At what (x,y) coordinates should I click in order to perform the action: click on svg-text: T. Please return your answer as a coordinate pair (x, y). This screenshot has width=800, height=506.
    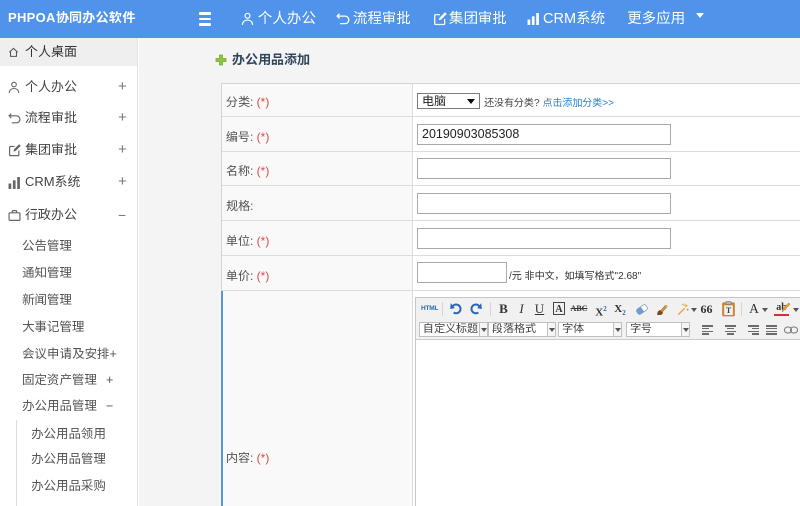
    Looking at the image, I should click on (729, 310).